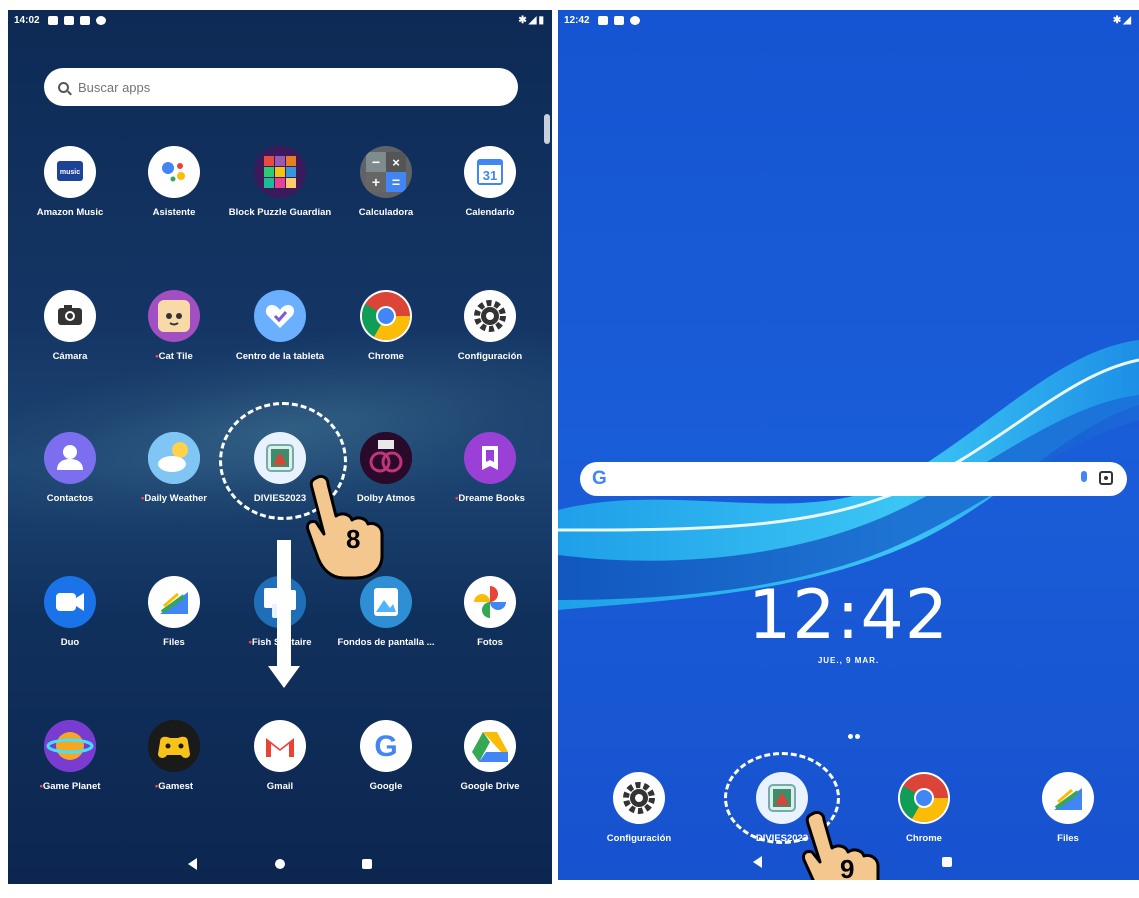 Image resolution: width=1139 pixels, height=898 pixels. Describe the element at coordinates (848, 660) in the screenshot. I see `date-label: JUE., 9 MAR.` at that location.